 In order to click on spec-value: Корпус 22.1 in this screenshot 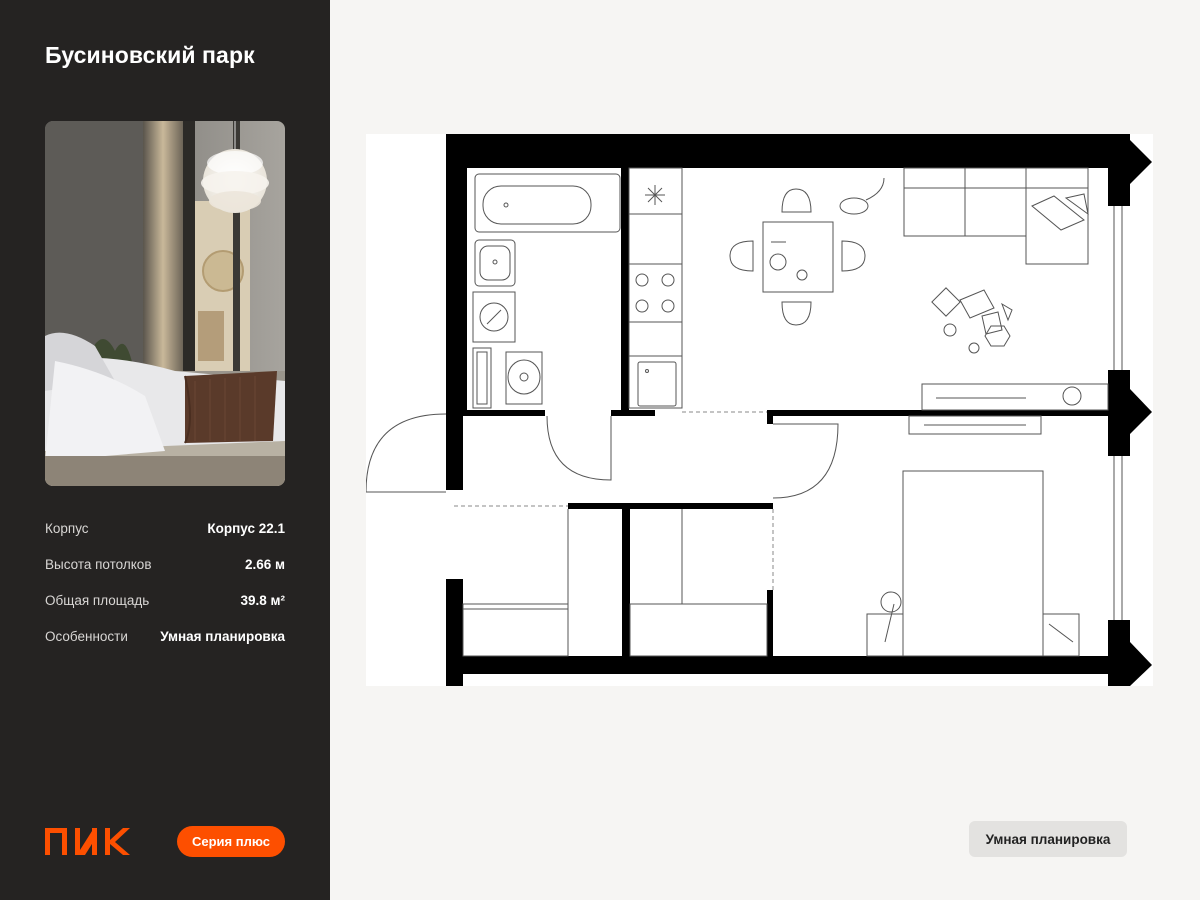, I will do `click(246, 528)`.